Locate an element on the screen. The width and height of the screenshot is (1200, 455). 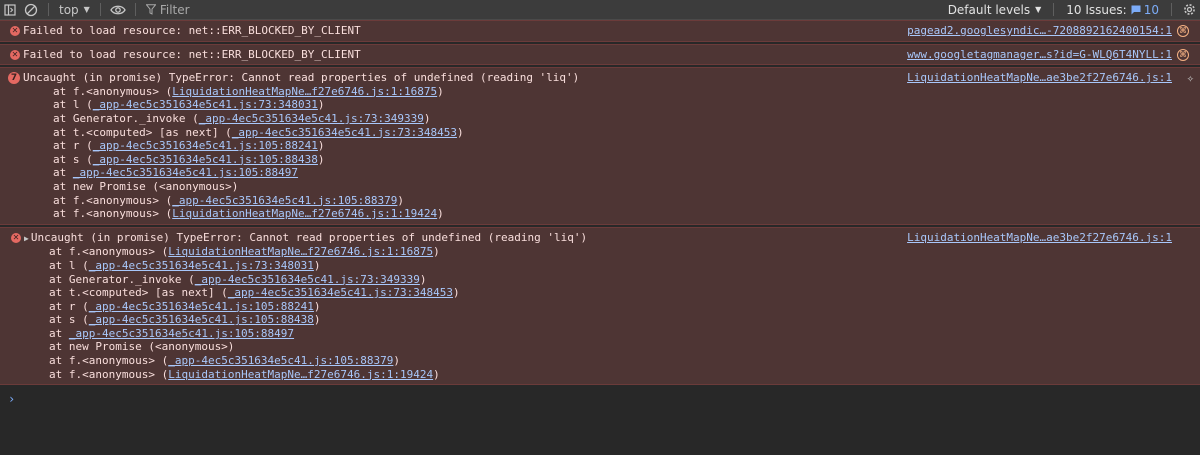
eye-icon is located at coordinates (118, 9).